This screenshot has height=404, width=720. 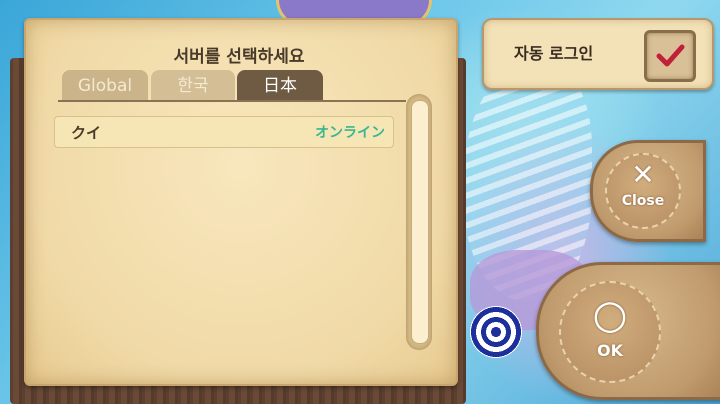 I want to click on close-button: ✕ Close, so click(x=648, y=191).